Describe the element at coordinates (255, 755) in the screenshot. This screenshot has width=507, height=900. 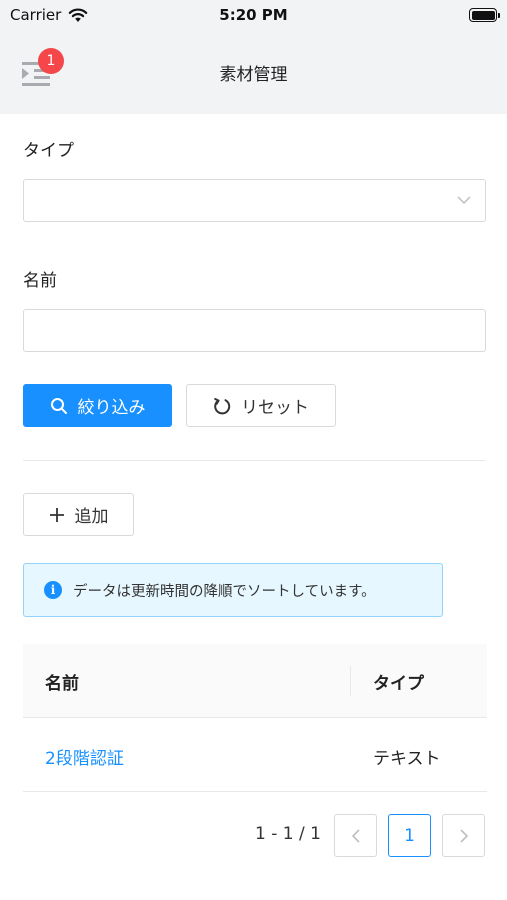
I see `table-row: 2段階認証 テキスト` at that location.